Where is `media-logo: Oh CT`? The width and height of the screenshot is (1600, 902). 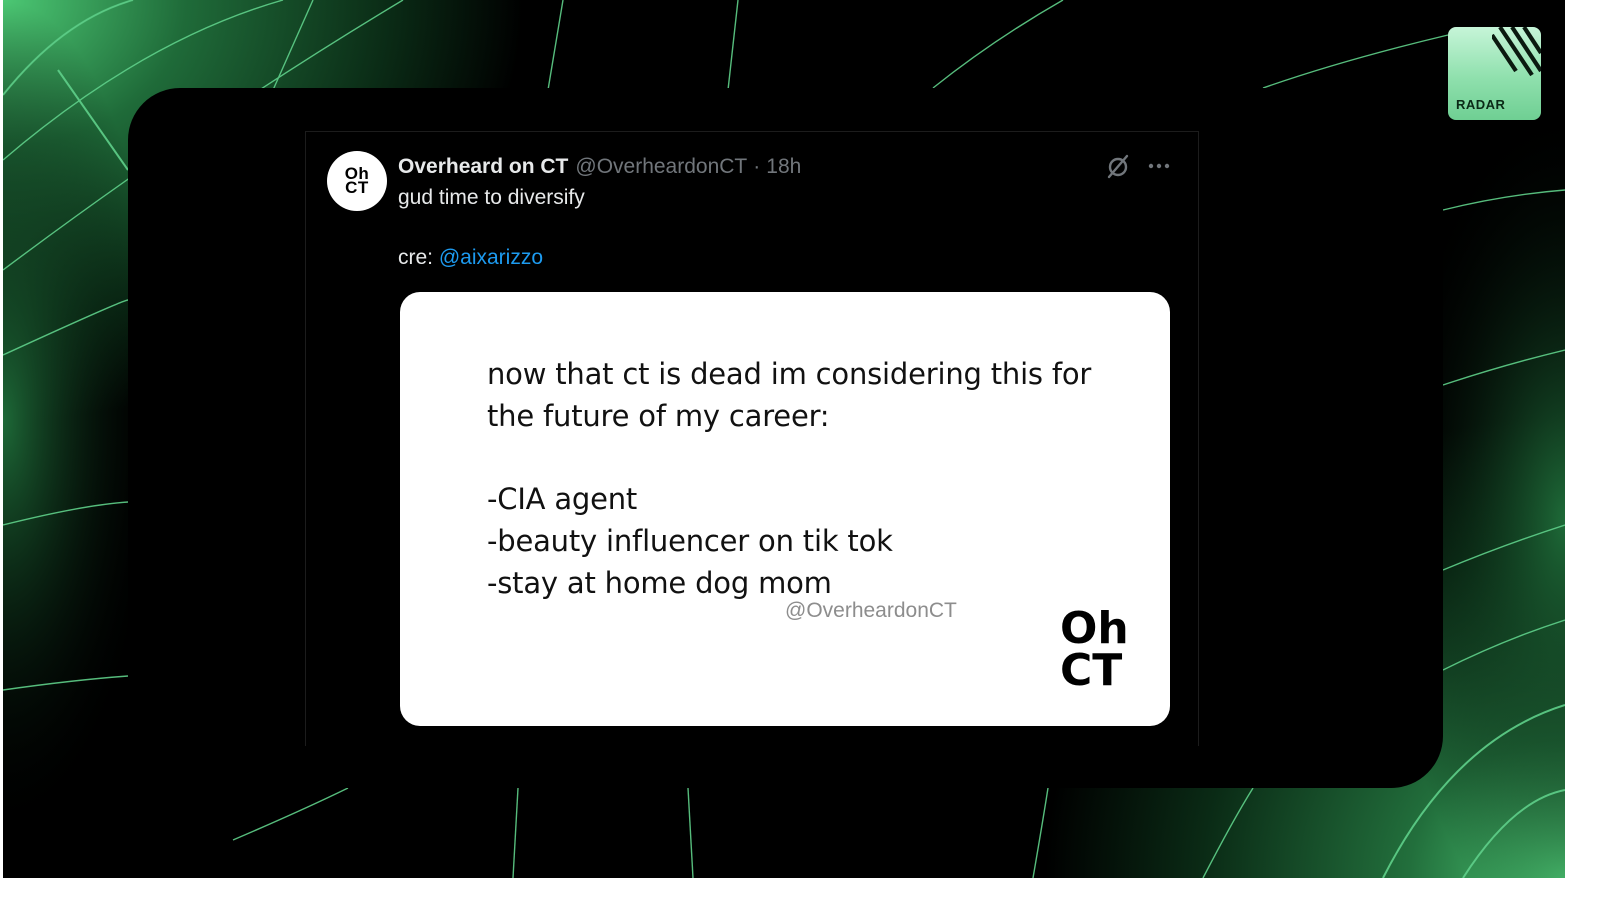 media-logo: Oh CT is located at coordinates (1094, 649).